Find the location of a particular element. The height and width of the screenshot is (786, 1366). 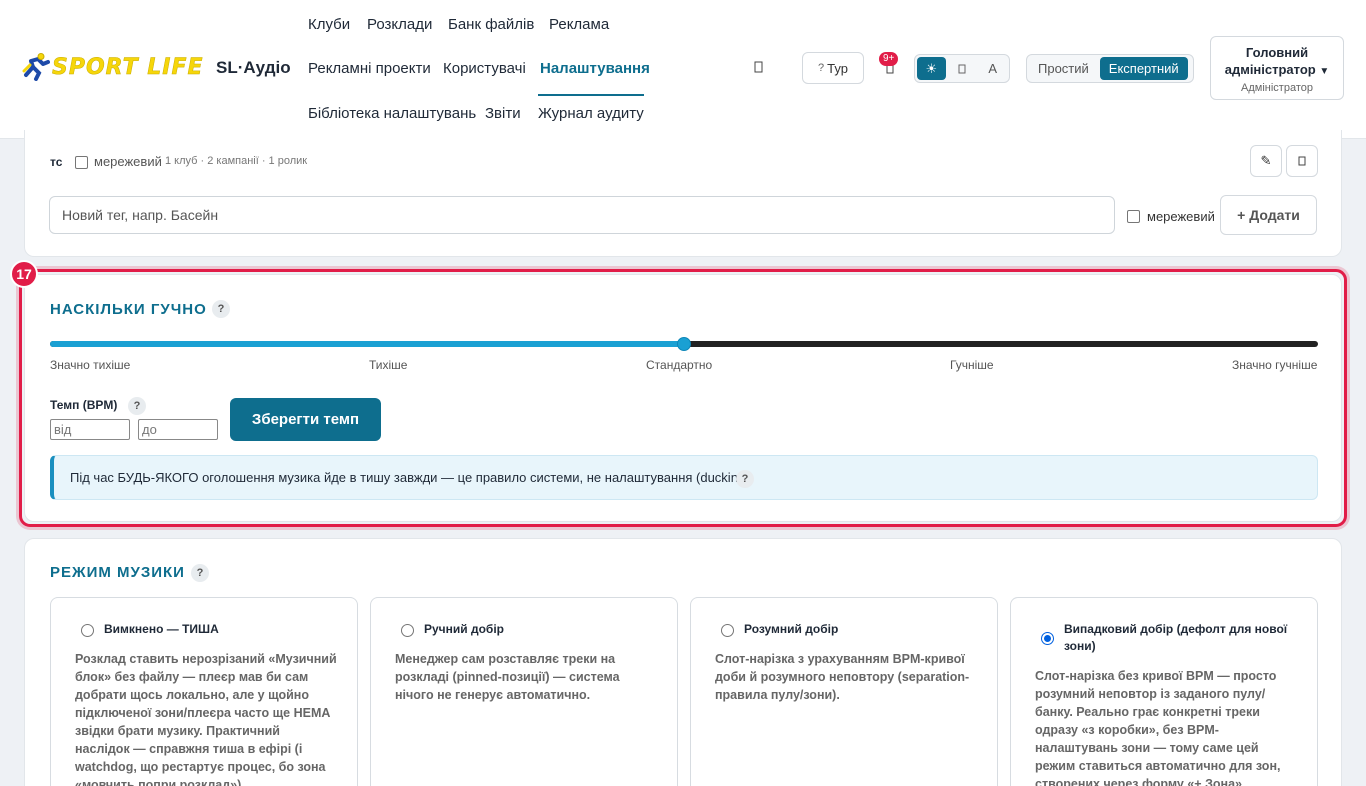

trash-icon is located at coordinates (1302, 161).